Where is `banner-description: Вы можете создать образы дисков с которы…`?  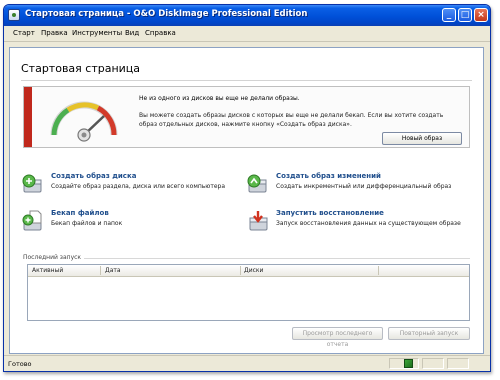
banner-description: Вы можете создать образы дисков с которы… is located at coordinates (291, 120).